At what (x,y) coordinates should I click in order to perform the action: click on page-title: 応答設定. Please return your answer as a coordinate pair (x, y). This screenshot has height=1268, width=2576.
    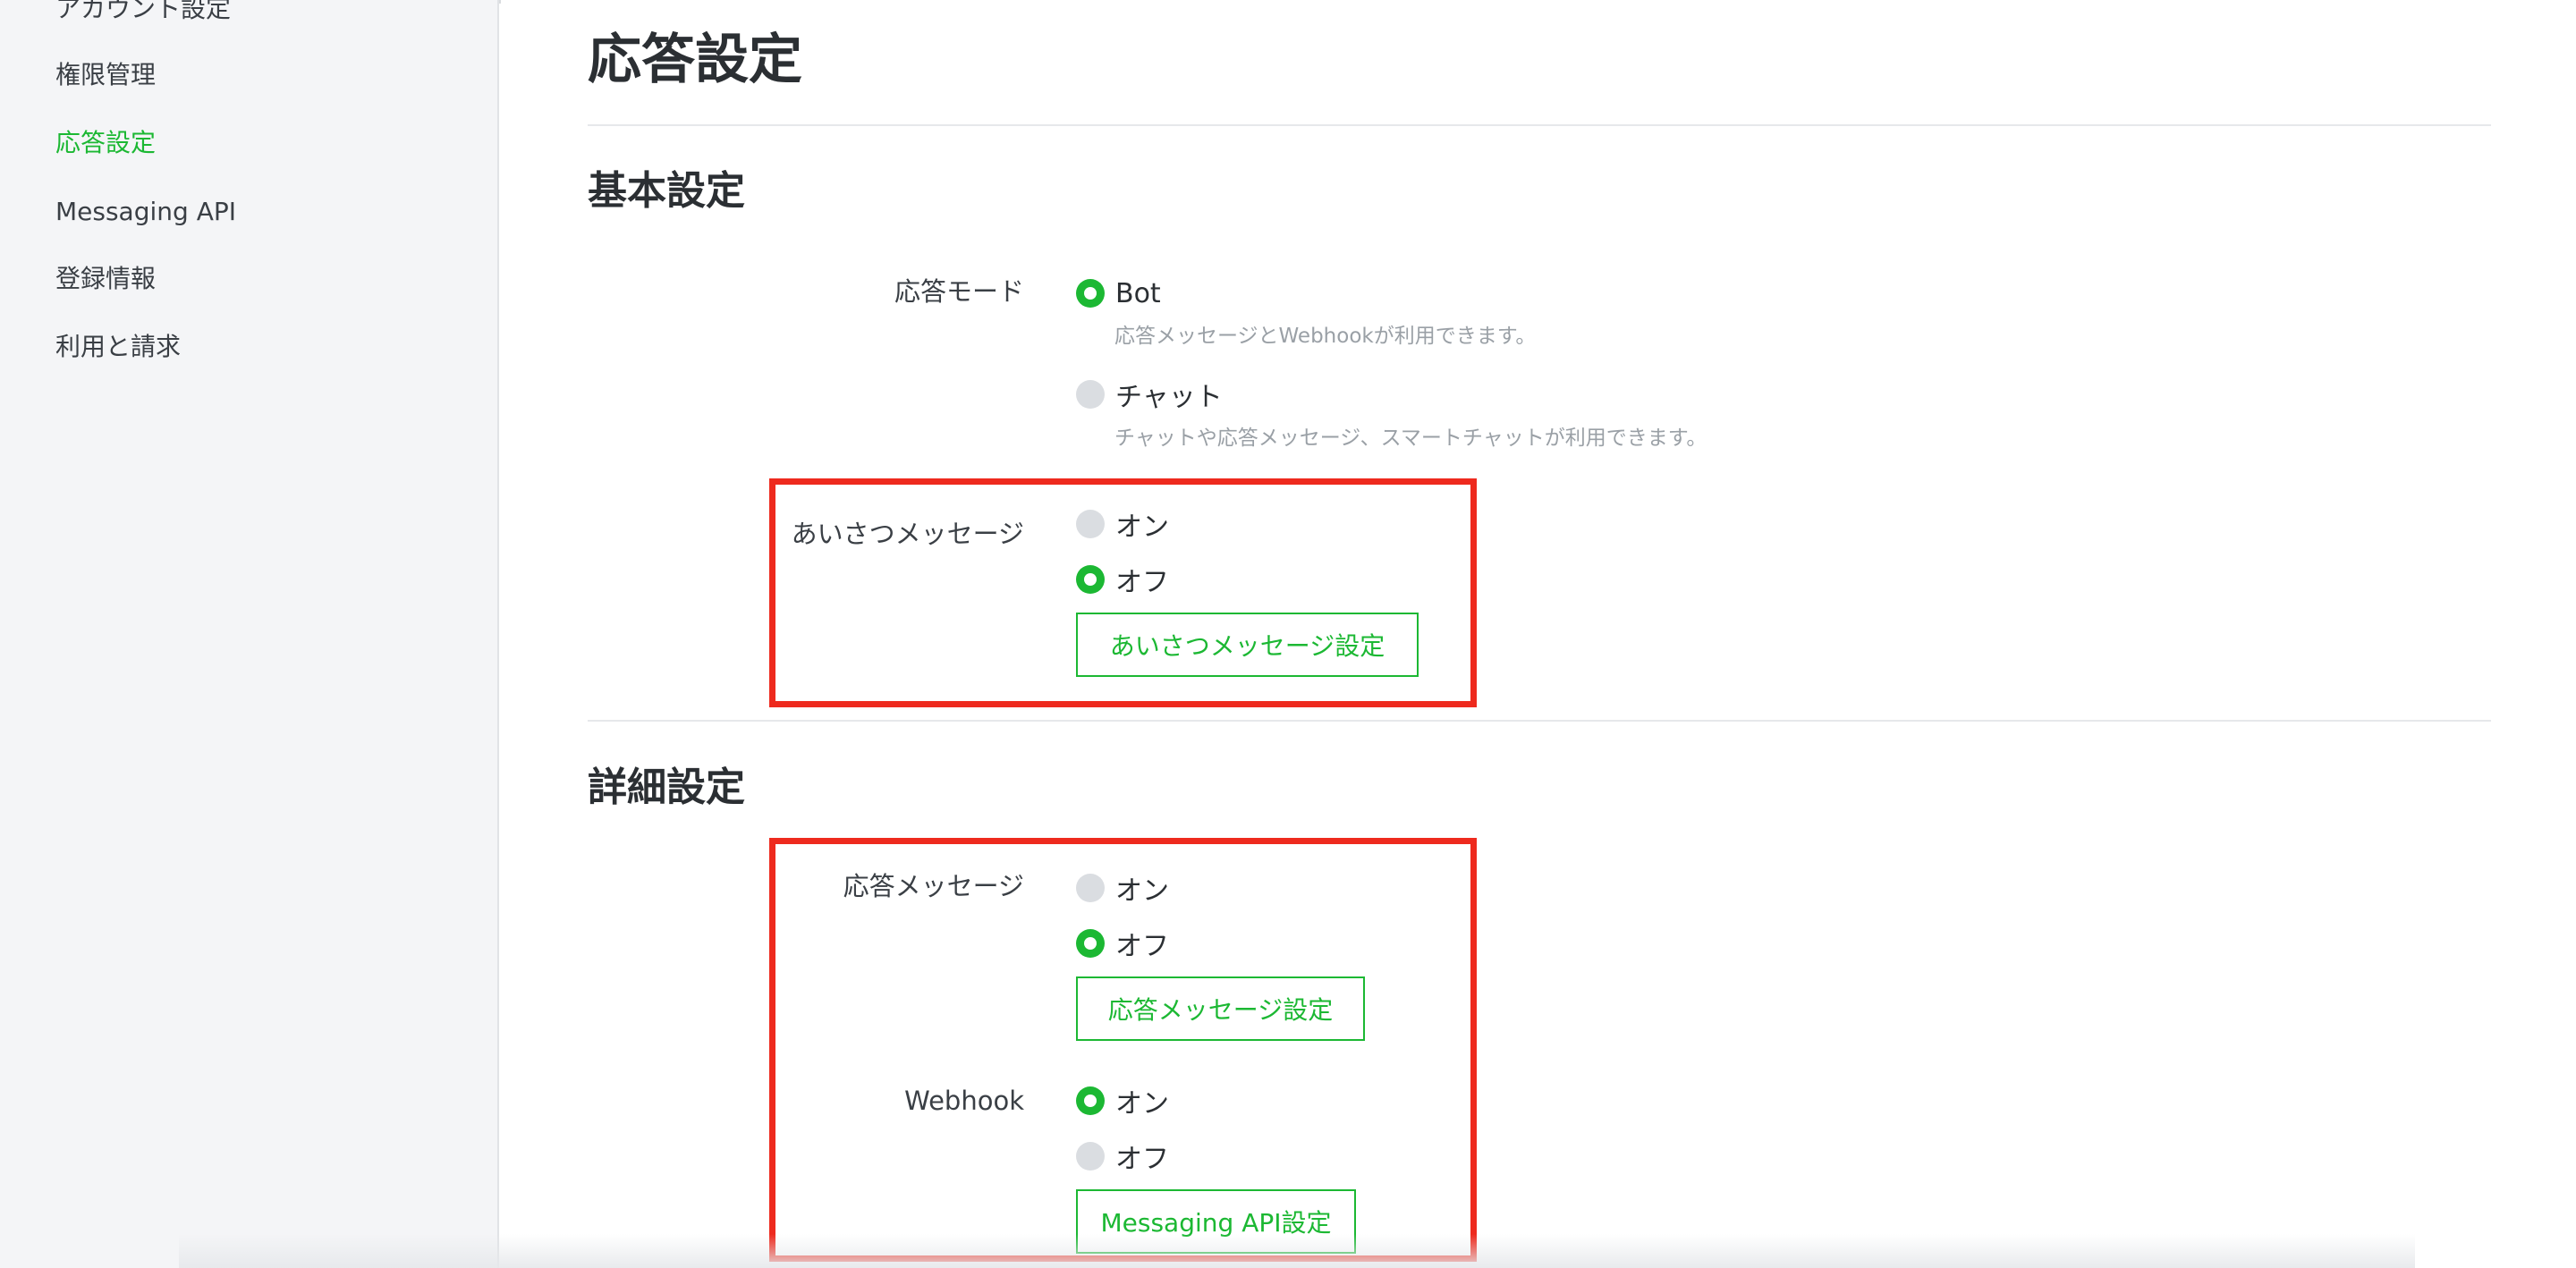
    Looking at the image, I should click on (695, 60).